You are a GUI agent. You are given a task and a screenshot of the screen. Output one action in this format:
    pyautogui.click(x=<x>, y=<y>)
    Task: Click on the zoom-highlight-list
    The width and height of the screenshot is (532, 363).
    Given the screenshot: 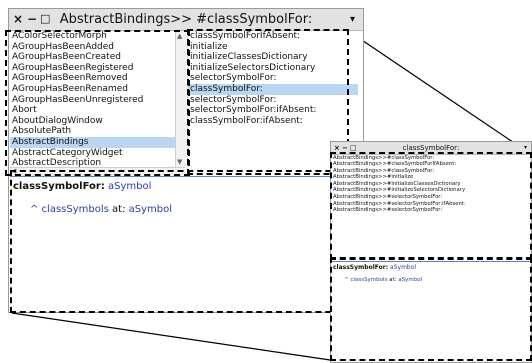 What is the action you would take?
    pyautogui.click(x=431, y=206)
    